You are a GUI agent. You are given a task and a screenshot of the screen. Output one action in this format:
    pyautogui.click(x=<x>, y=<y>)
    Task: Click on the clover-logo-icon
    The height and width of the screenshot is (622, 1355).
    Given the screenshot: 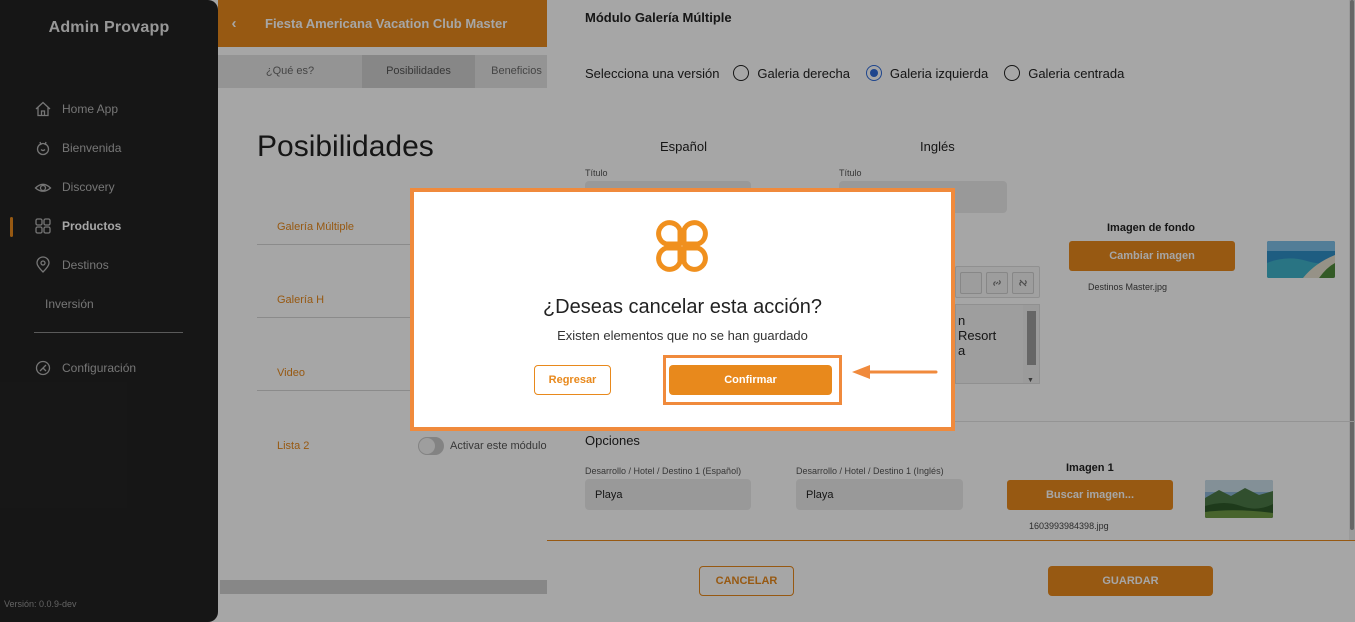 What is the action you would take?
    pyautogui.click(x=682, y=246)
    